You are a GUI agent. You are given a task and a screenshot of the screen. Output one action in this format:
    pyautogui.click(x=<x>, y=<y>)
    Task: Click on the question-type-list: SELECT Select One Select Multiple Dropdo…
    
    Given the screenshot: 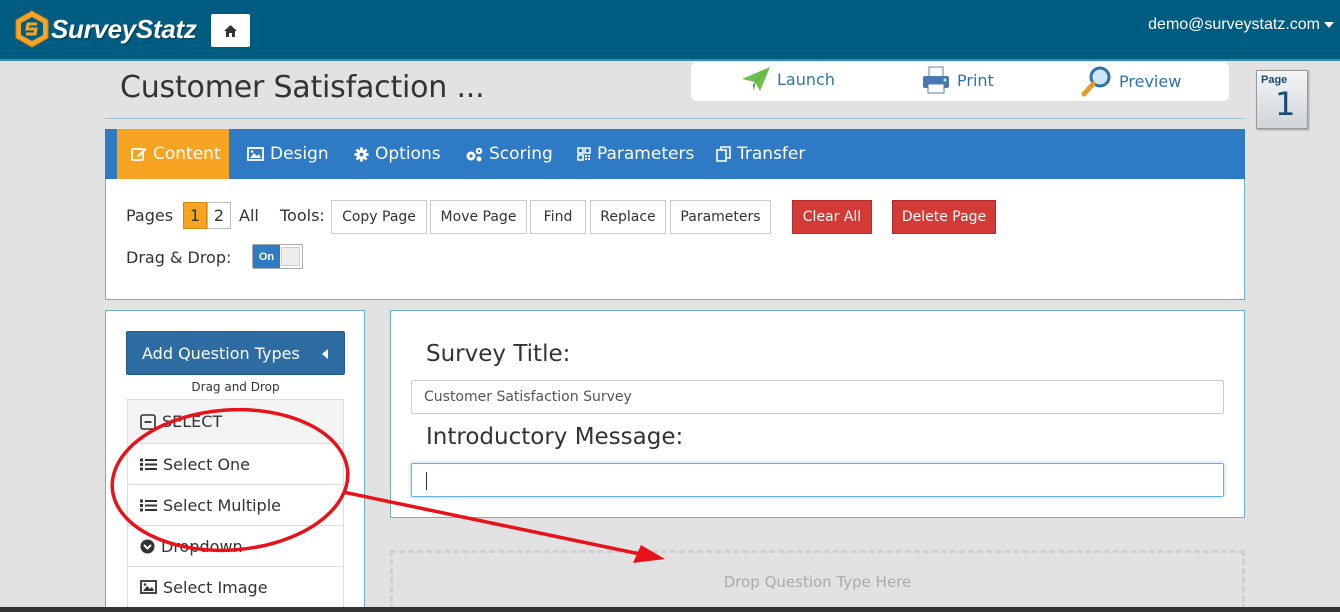 What is the action you would take?
    pyautogui.click(x=235, y=504)
    